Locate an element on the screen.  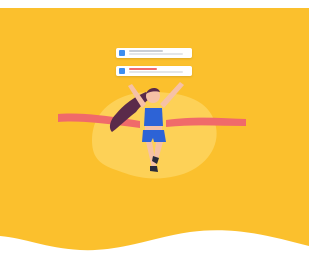
runner-shoe-left is located at coordinates (154, 169).